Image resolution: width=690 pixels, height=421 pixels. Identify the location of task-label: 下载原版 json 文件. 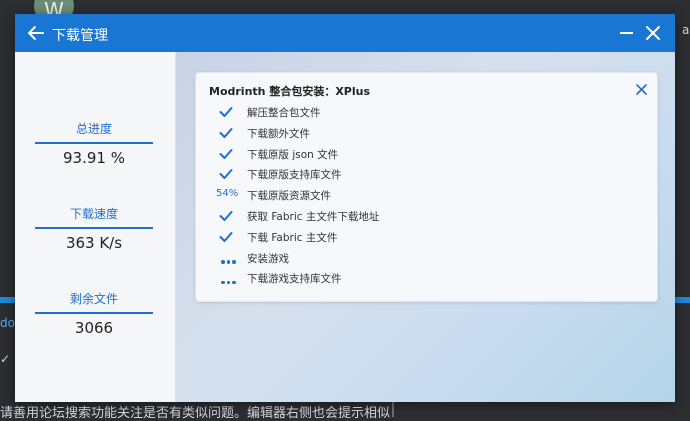
(293, 154).